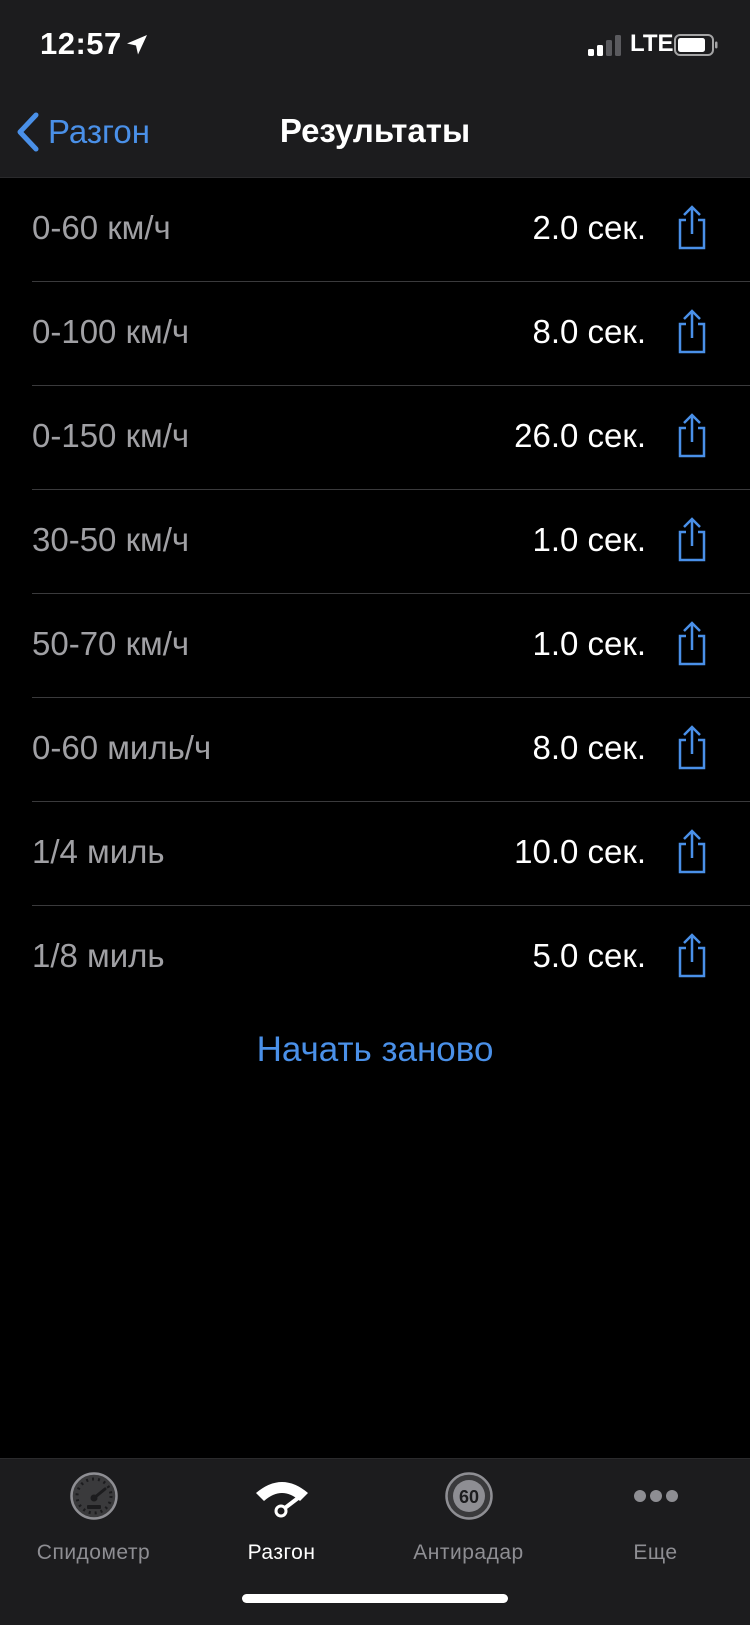  What do you see at coordinates (652, 43) in the screenshot?
I see `network-type: LTE` at bounding box center [652, 43].